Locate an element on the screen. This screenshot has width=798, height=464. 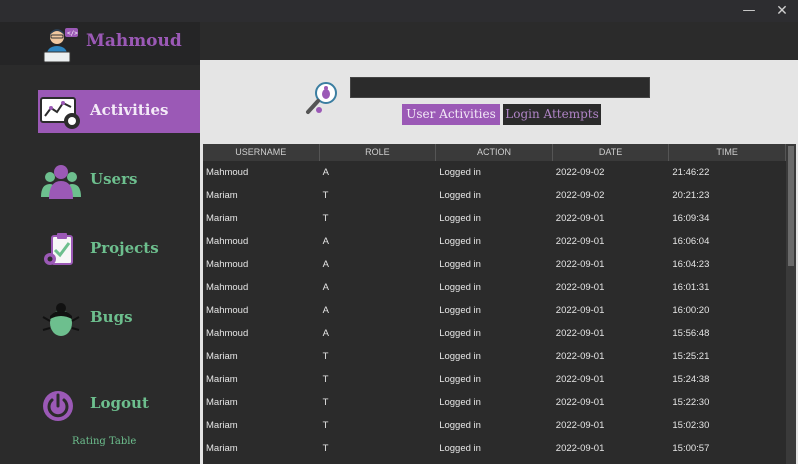
rating-table-link: Rating Table is located at coordinates (104, 441).